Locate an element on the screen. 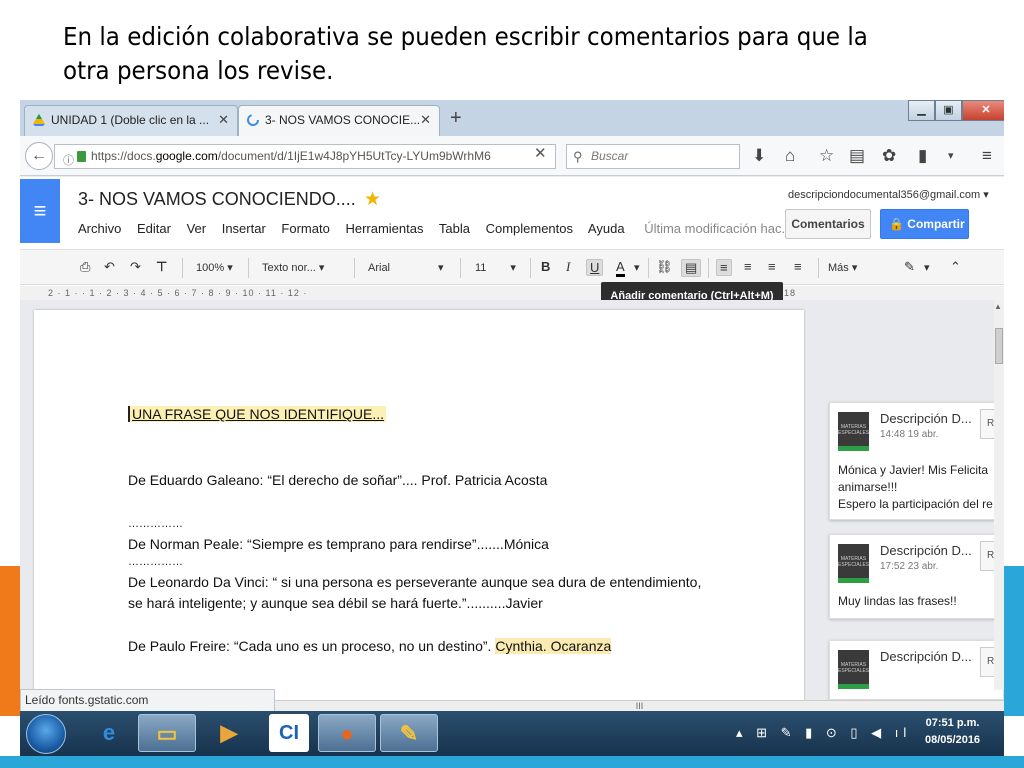 The height and width of the screenshot is (768, 1024). bookmark-star-icon: ☆ is located at coordinates (826, 156).